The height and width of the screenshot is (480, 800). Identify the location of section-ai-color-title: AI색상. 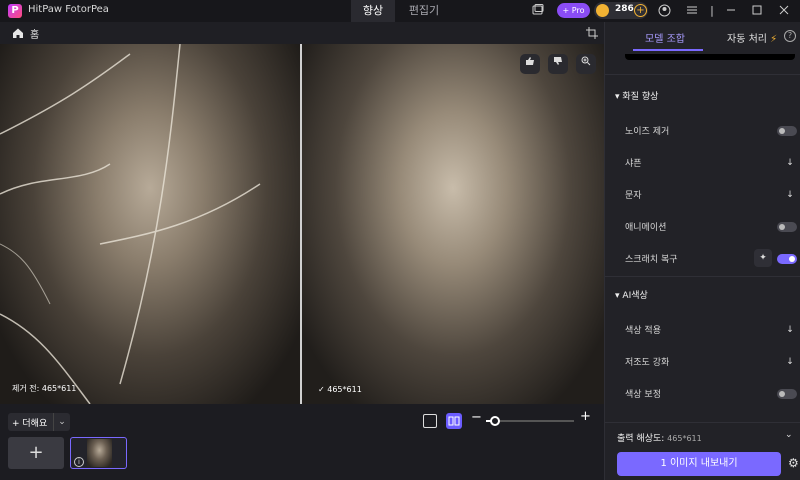
(635, 296).